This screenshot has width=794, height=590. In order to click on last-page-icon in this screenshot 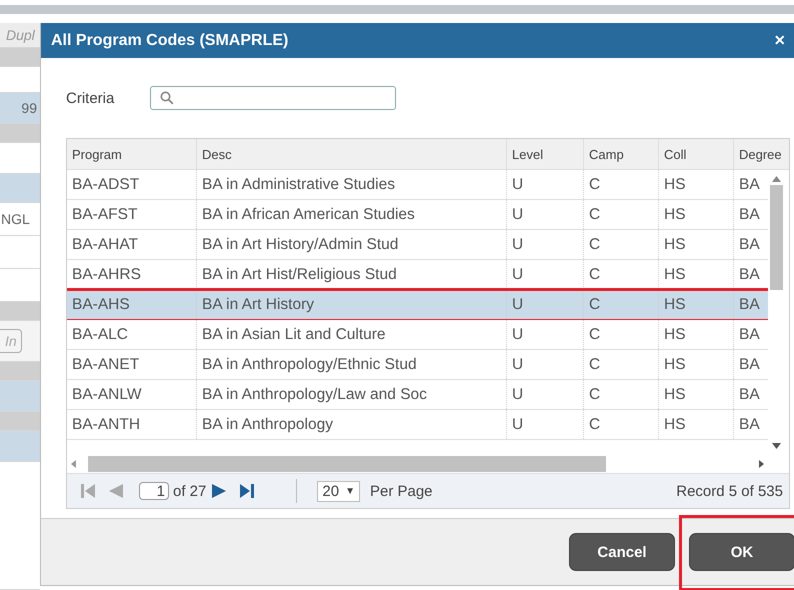, I will do `click(247, 491)`.